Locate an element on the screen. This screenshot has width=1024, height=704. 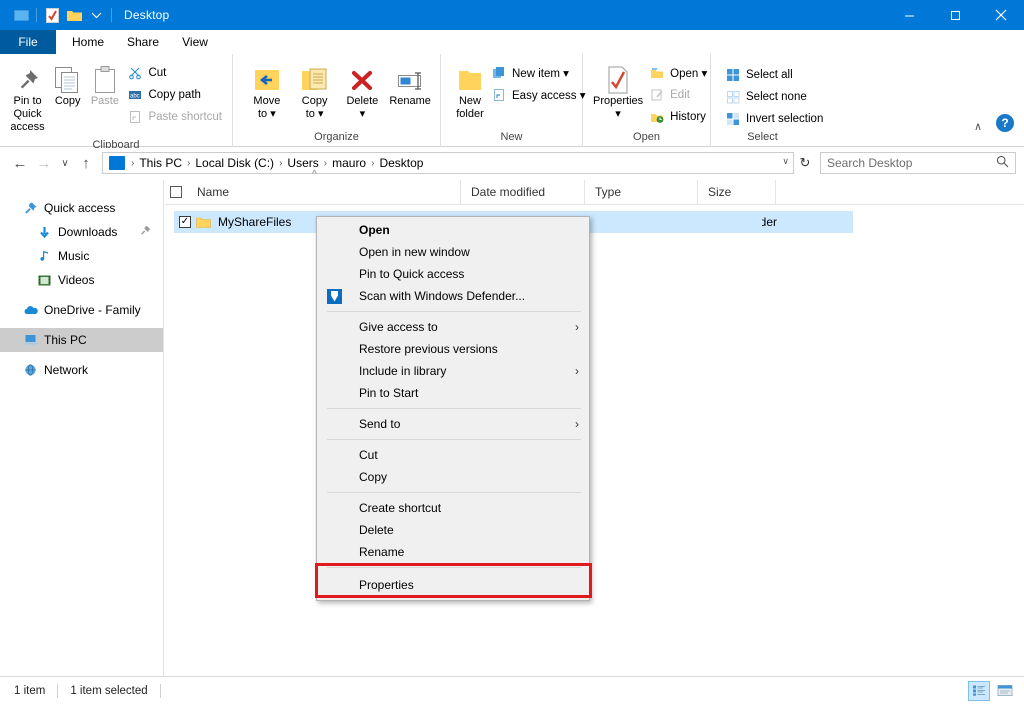
minimize-button is located at coordinates (909, 15).